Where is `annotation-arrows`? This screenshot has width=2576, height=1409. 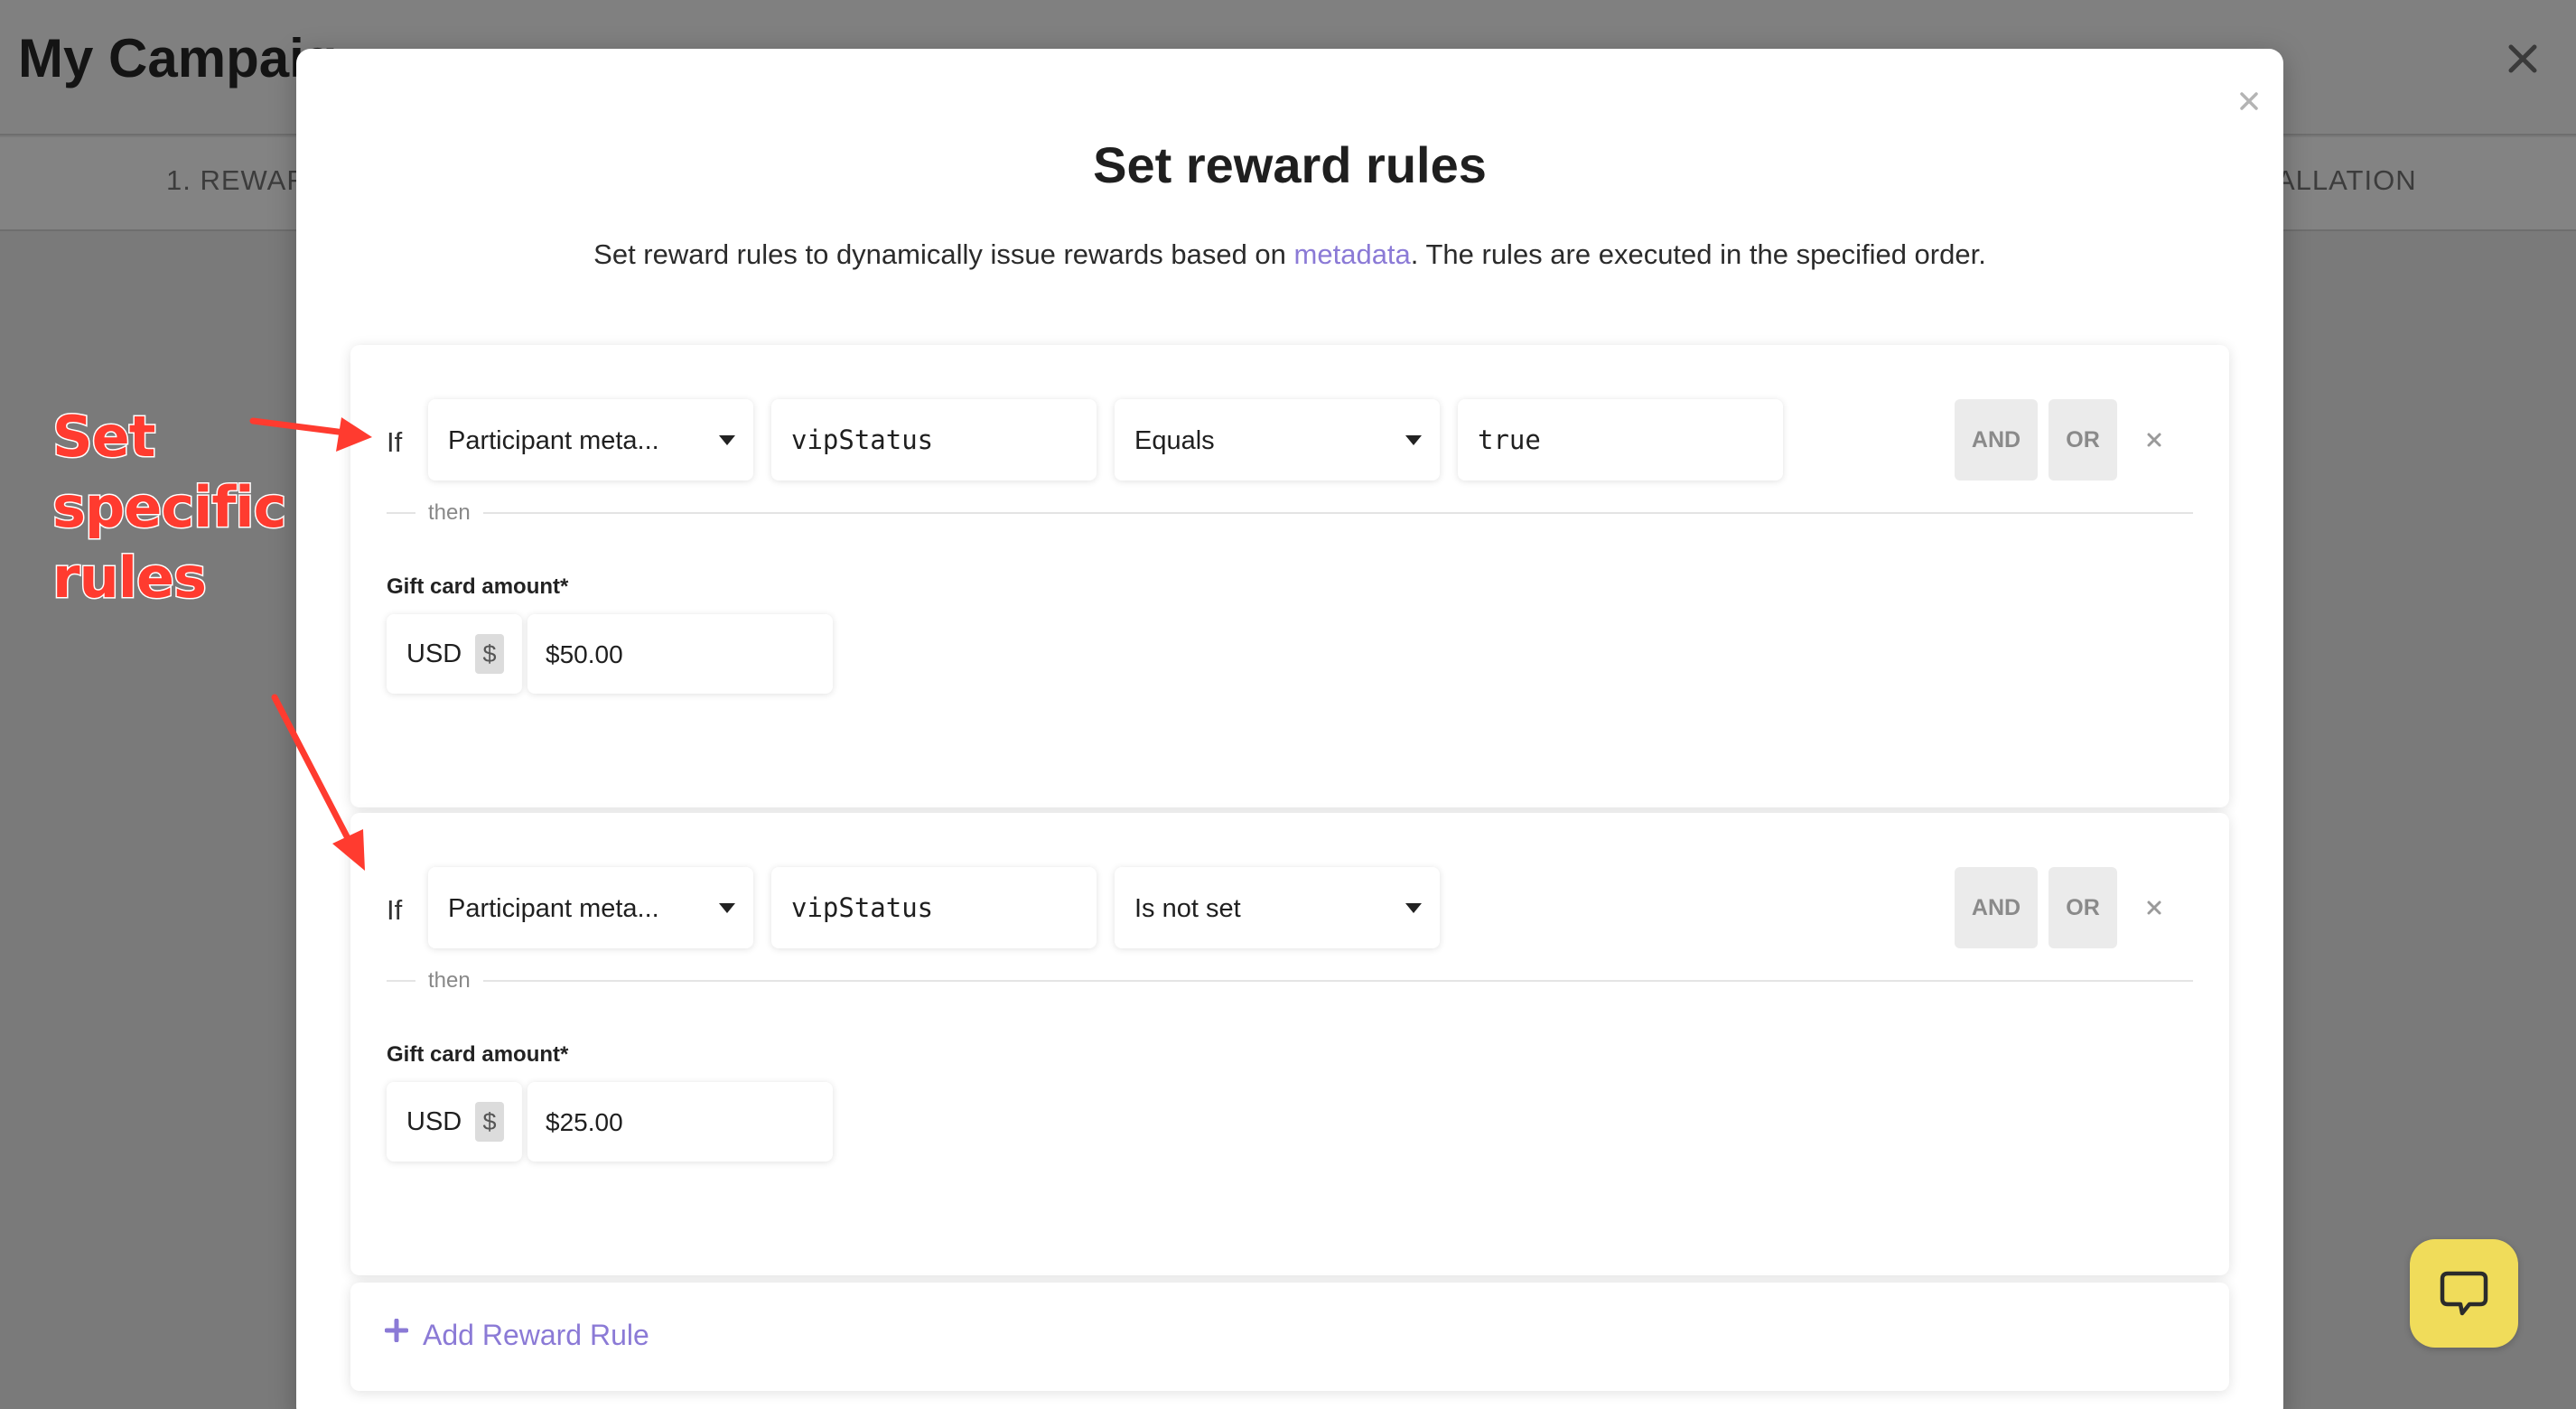 annotation-arrows is located at coordinates (310, 644).